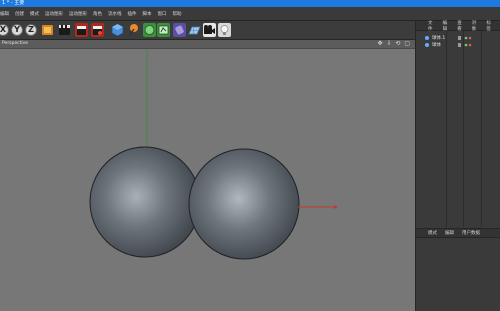  I want to click on render-region-button, so click(64, 30).